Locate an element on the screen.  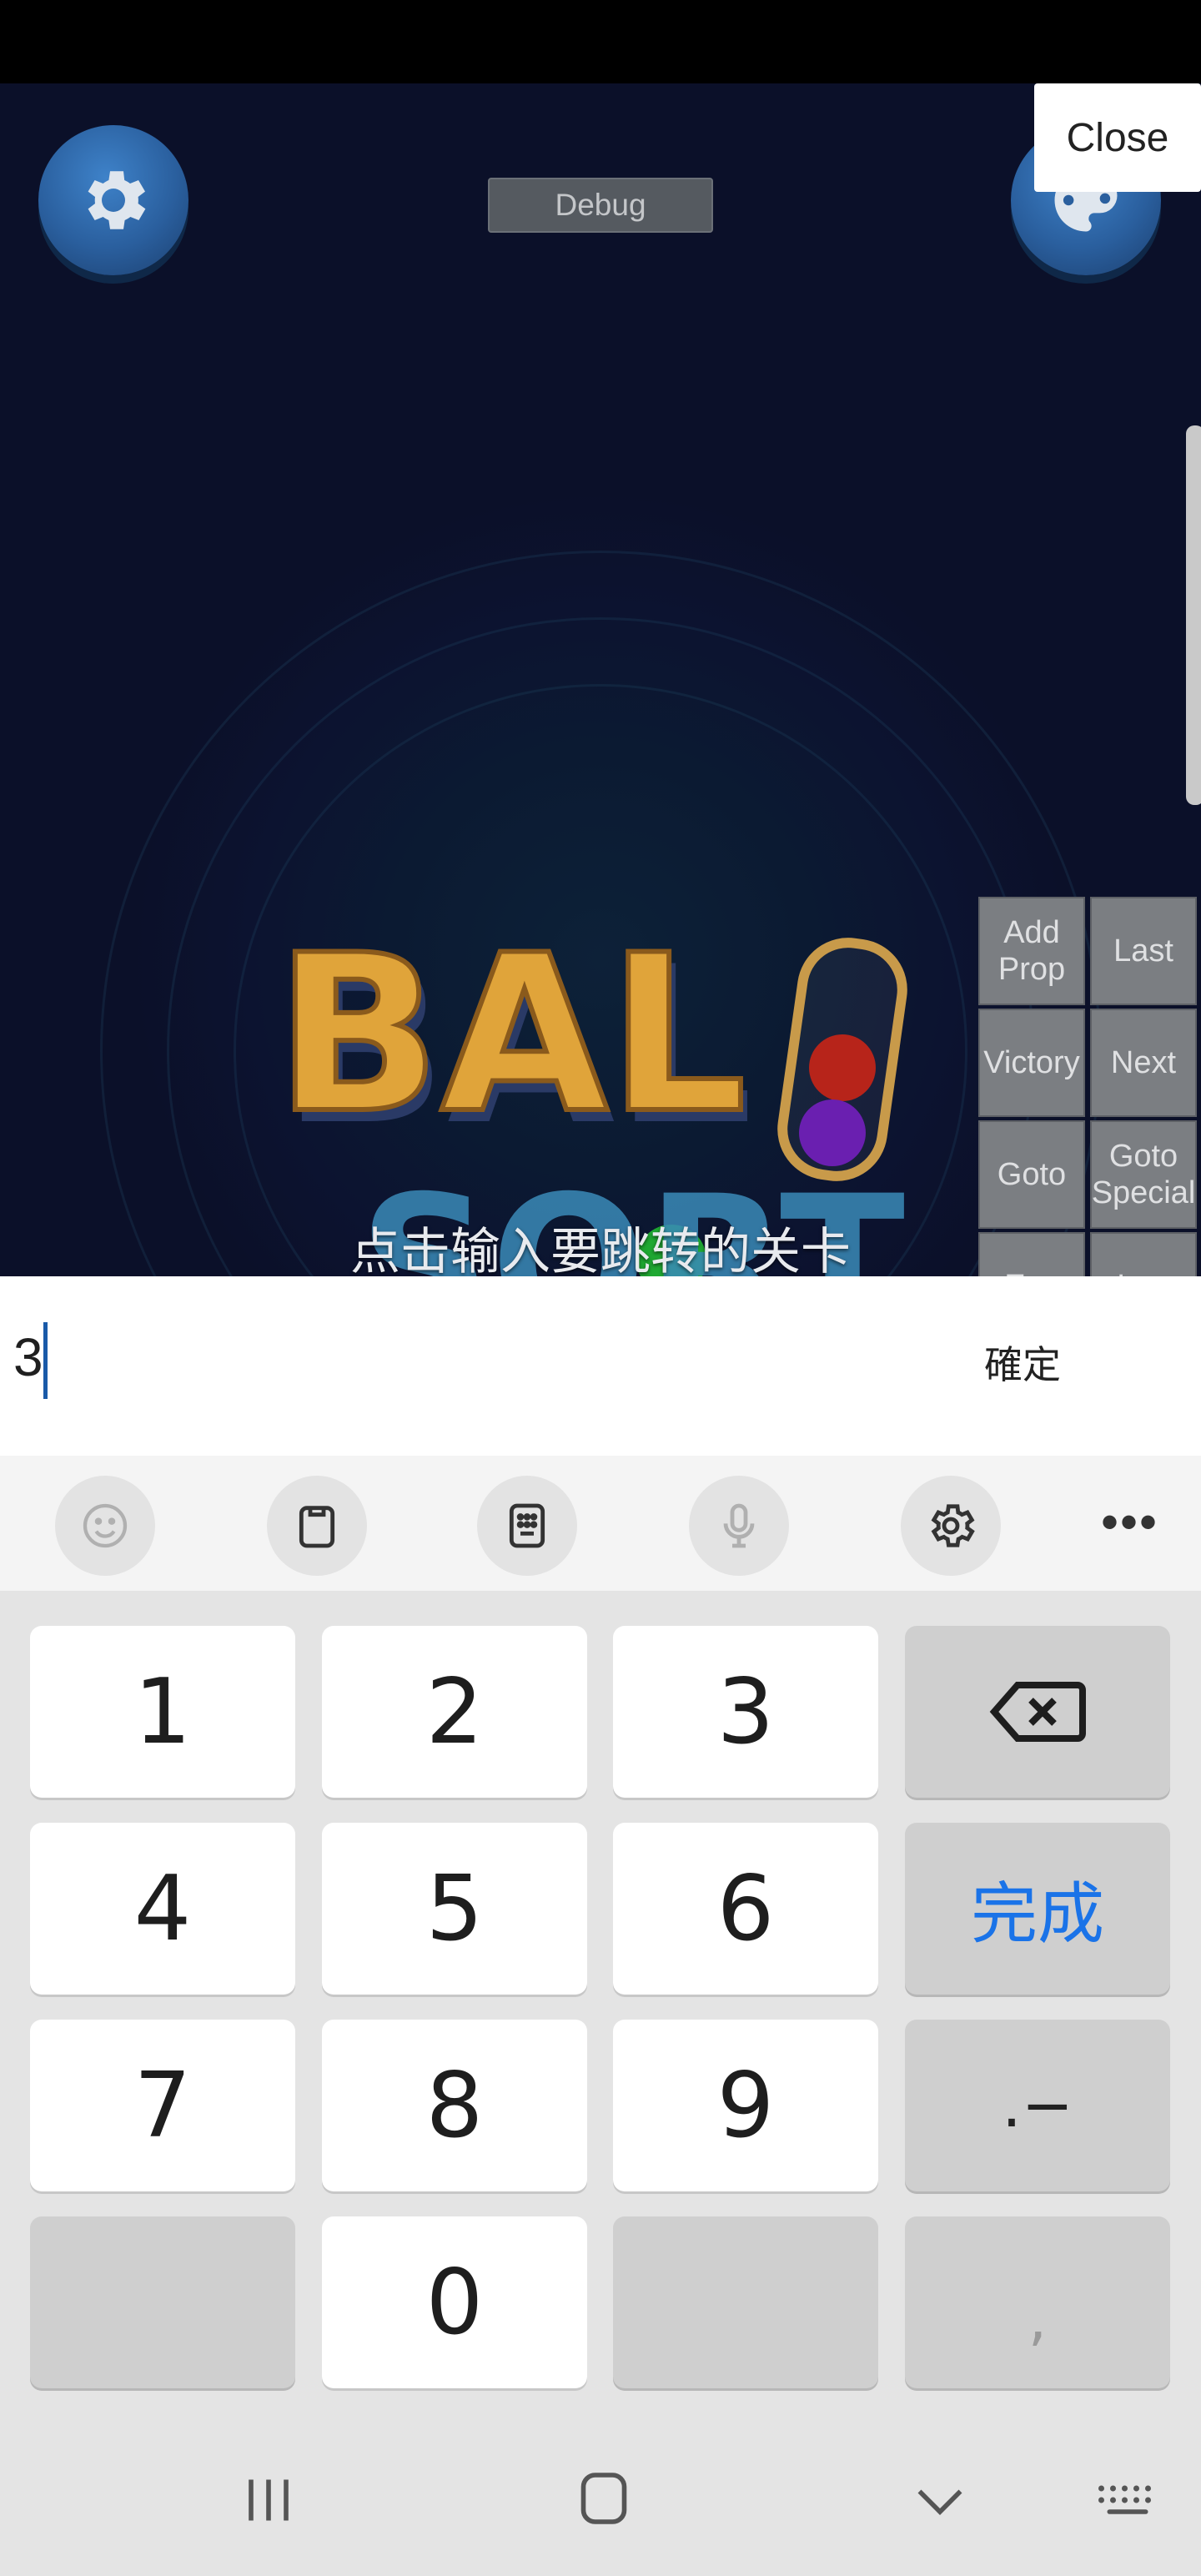
backspace-icon is located at coordinates (1038, 1712).